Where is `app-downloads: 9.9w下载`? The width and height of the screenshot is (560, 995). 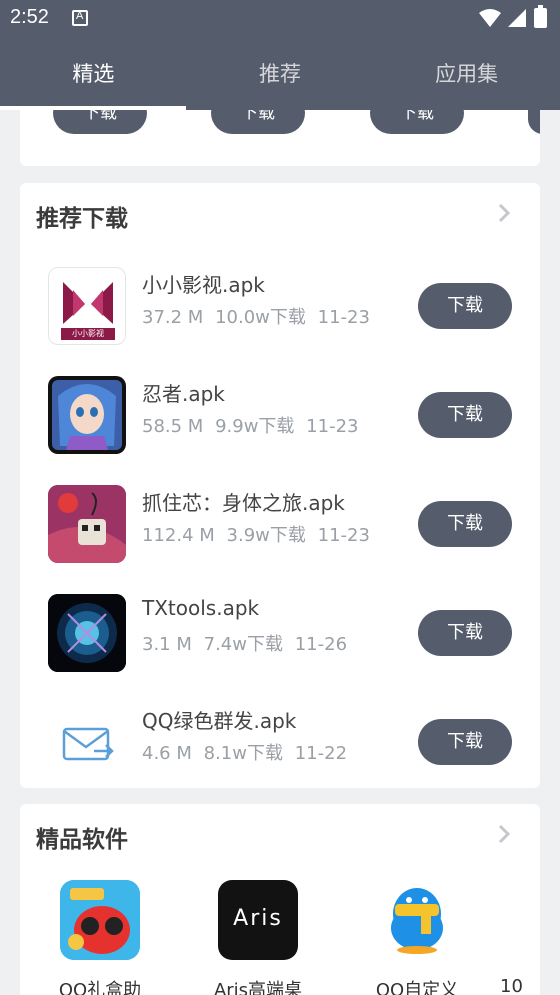
app-downloads: 9.9w下载 is located at coordinates (255, 426).